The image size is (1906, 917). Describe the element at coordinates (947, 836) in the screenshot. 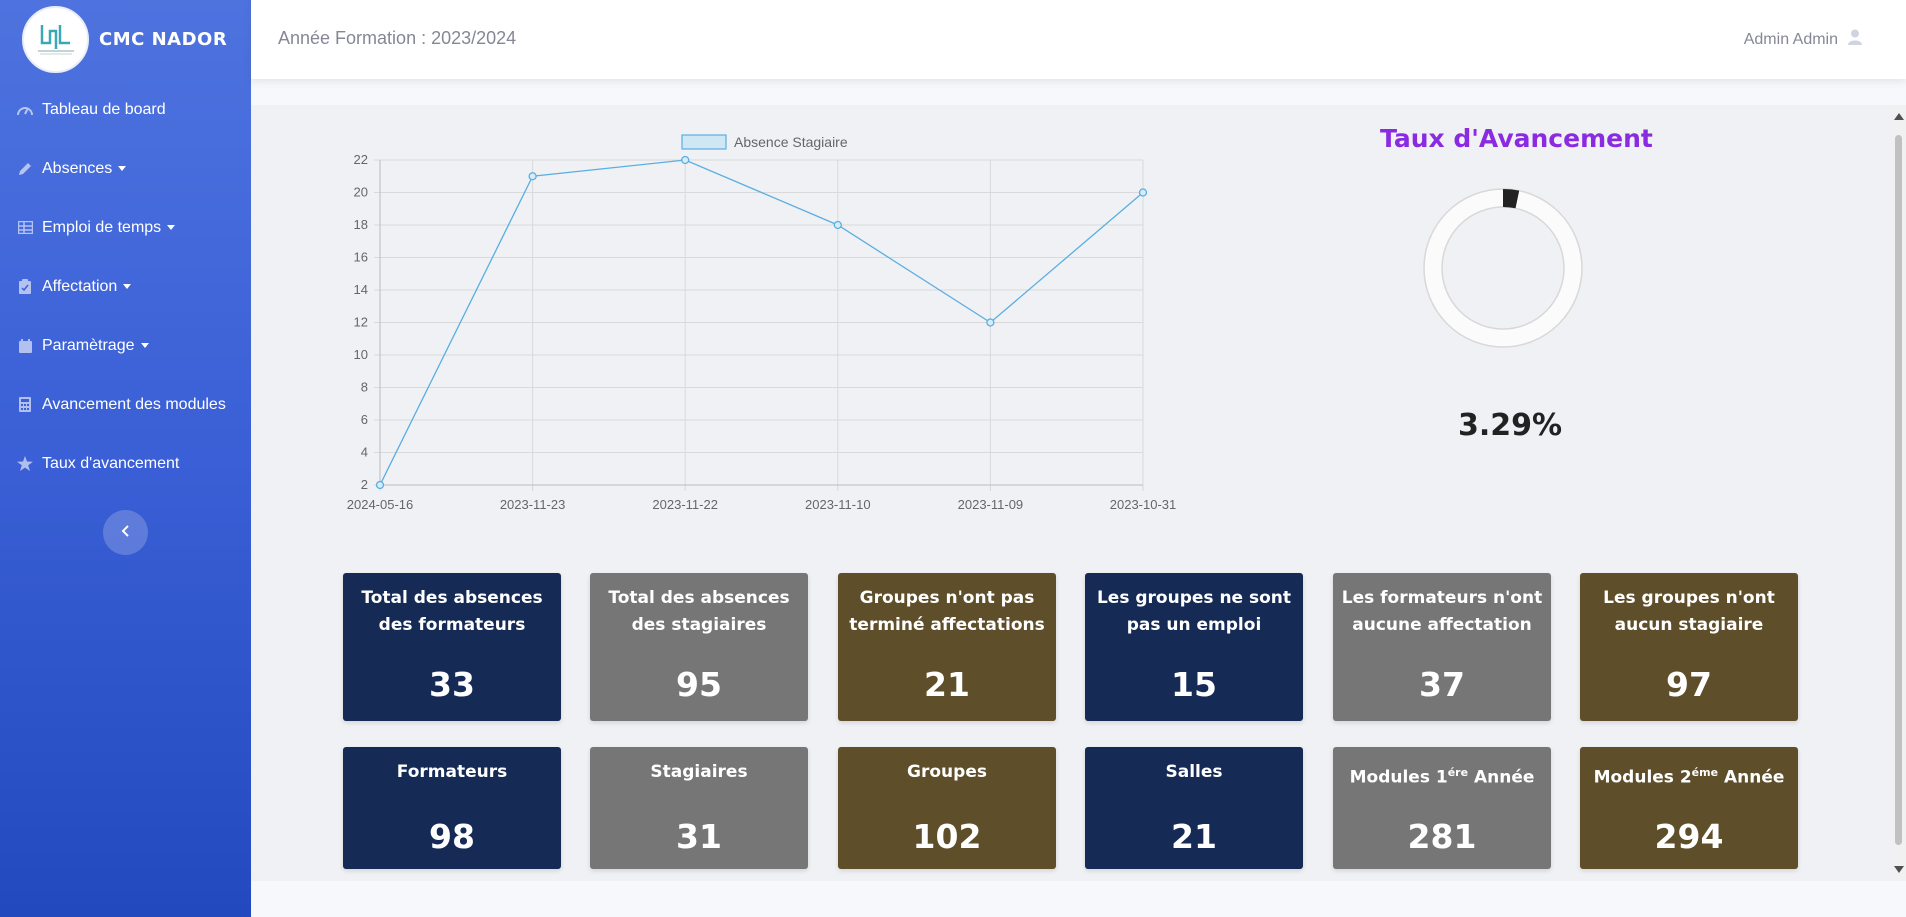

I see `card-value: 102` at that location.